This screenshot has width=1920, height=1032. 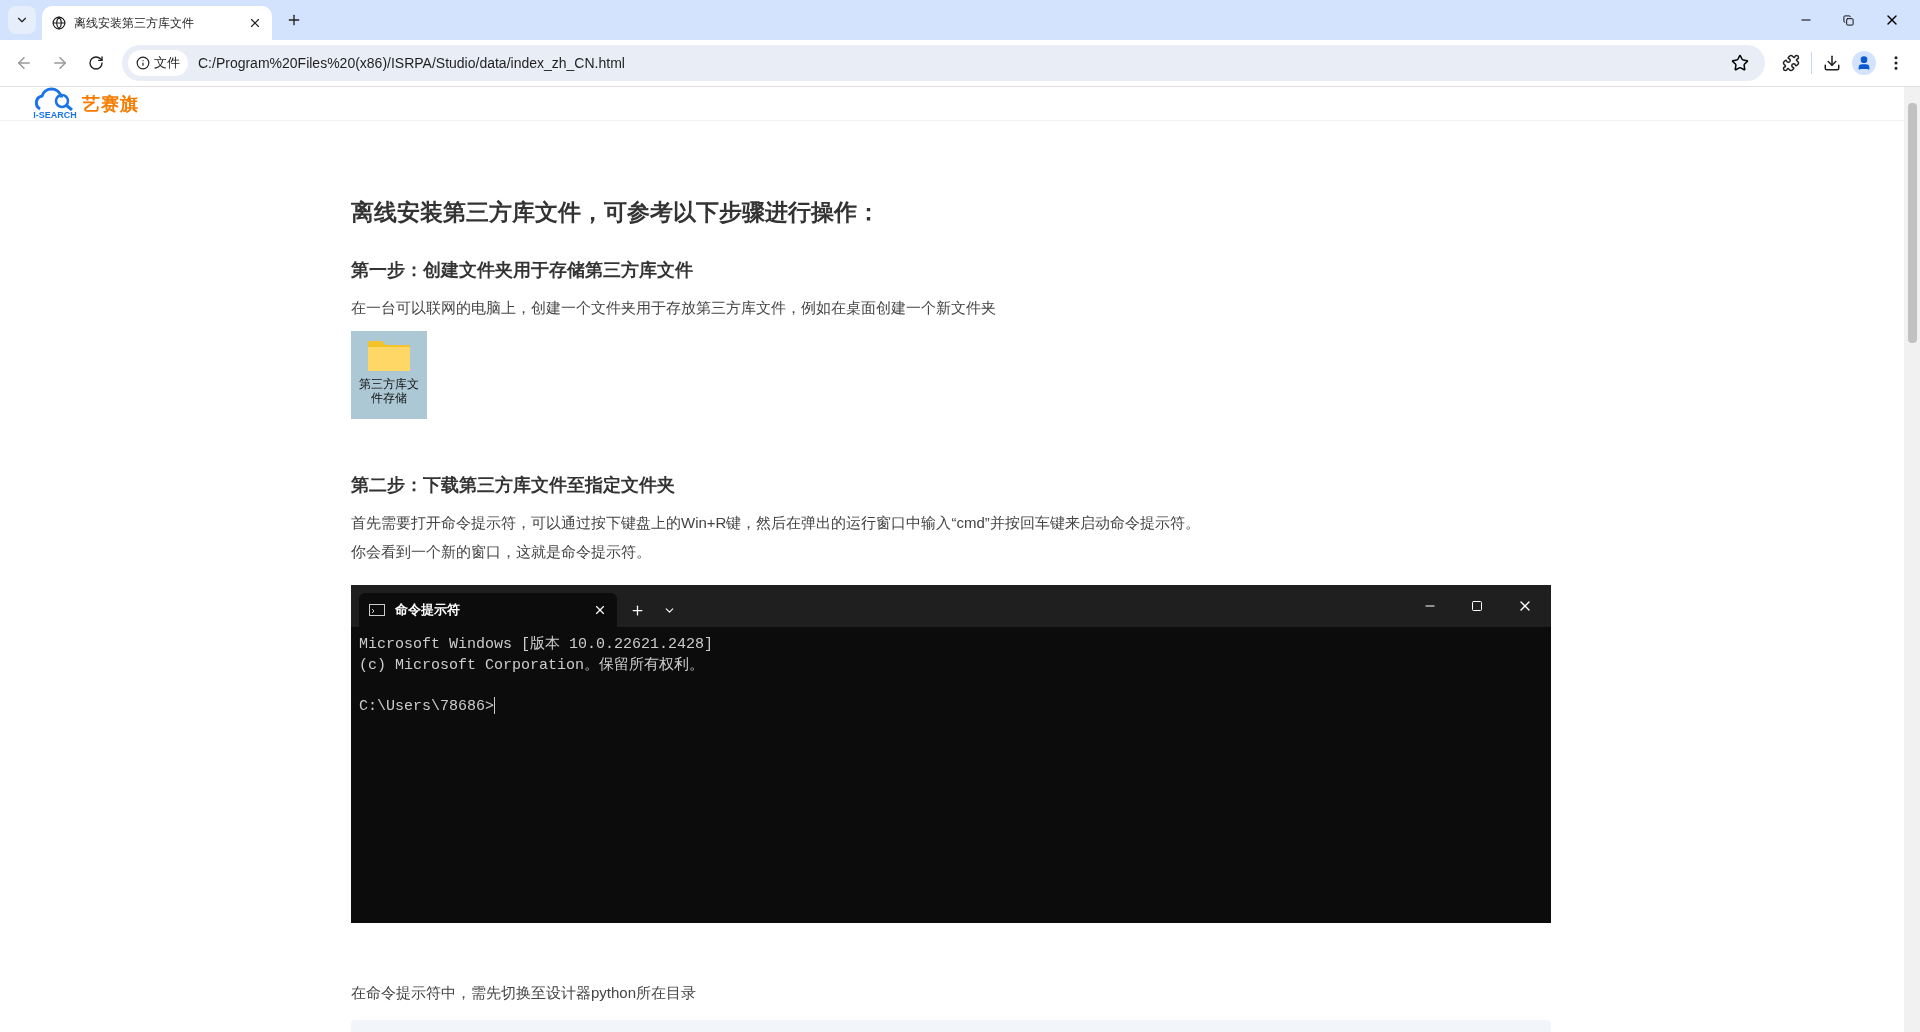 What do you see at coordinates (616, 212) in the screenshot?
I see `page-title: 离线安装第三方库文件，可参考以下步骤进行操作：` at bounding box center [616, 212].